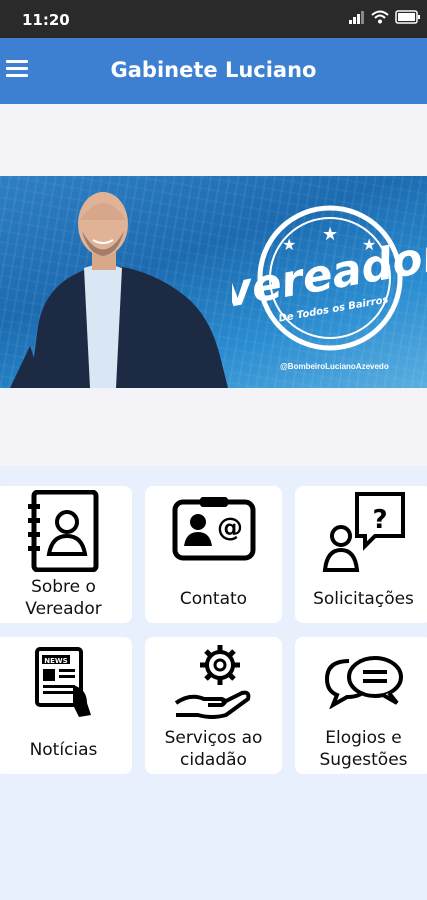 This screenshot has height=900, width=427. Describe the element at coordinates (407, 17) in the screenshot. I see `battery-icon` at that location.